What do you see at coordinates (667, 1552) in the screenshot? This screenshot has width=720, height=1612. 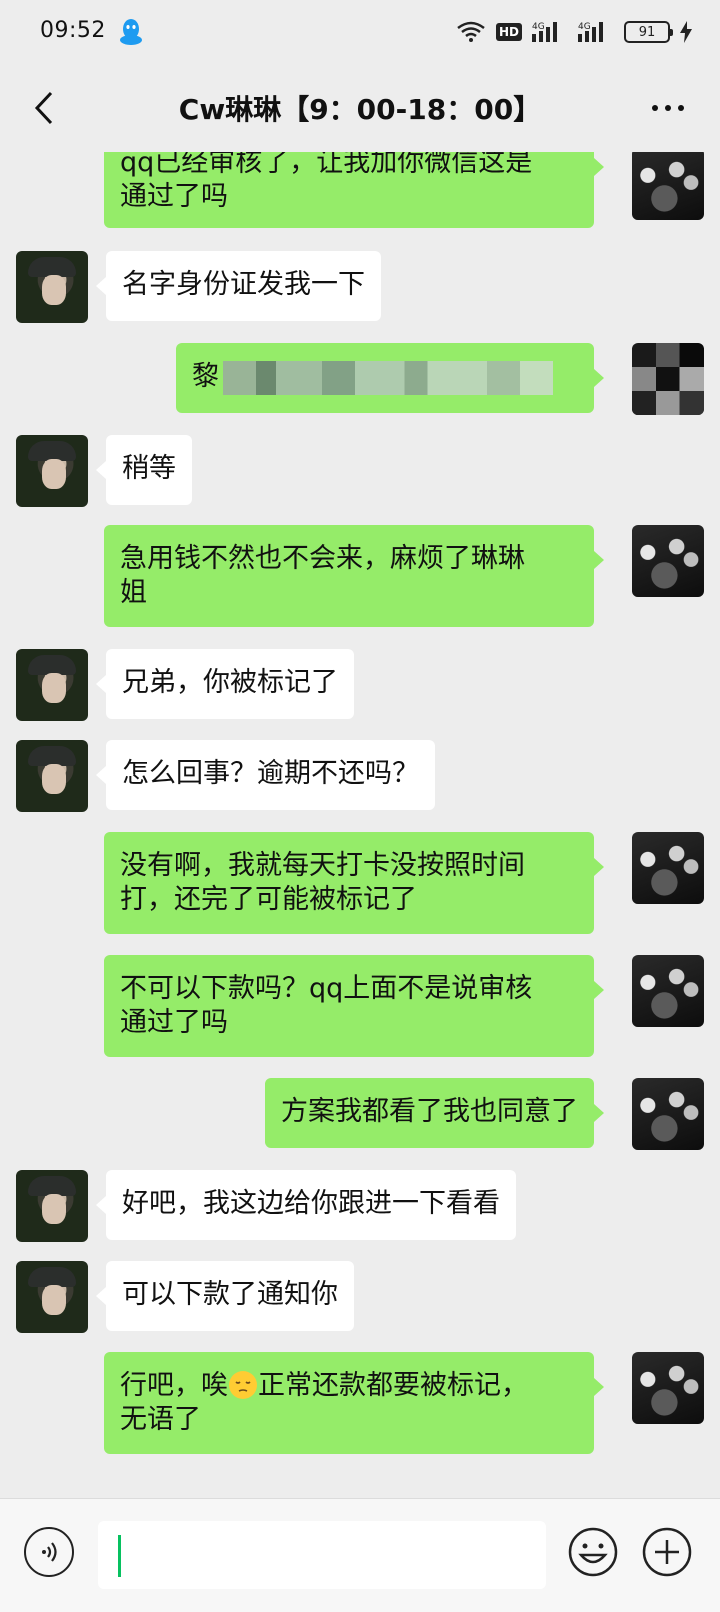 I see `plus-icon` at bounding box center [667, 1552].